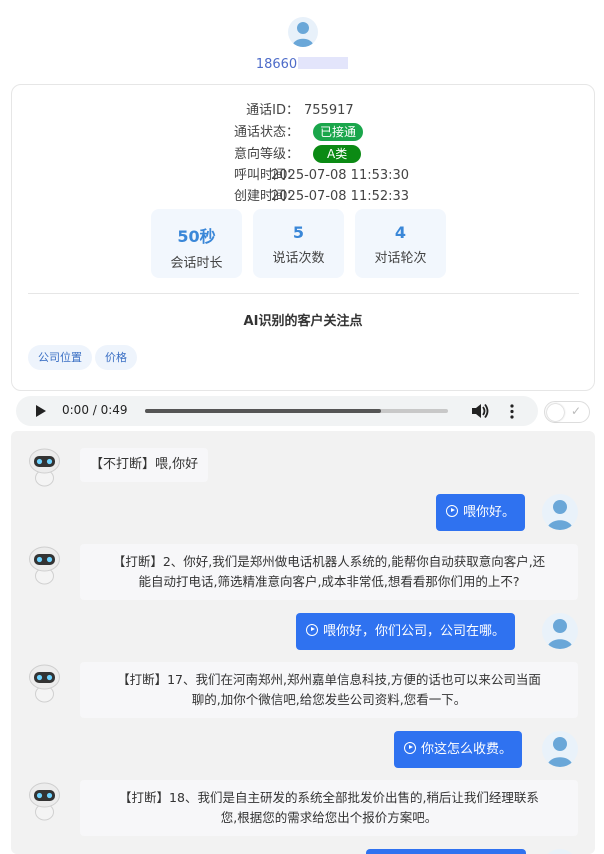  What do you see at coordinates (555, 412) in the screenshot?
I see `toggle-knob` at bounding box center [555, 412].